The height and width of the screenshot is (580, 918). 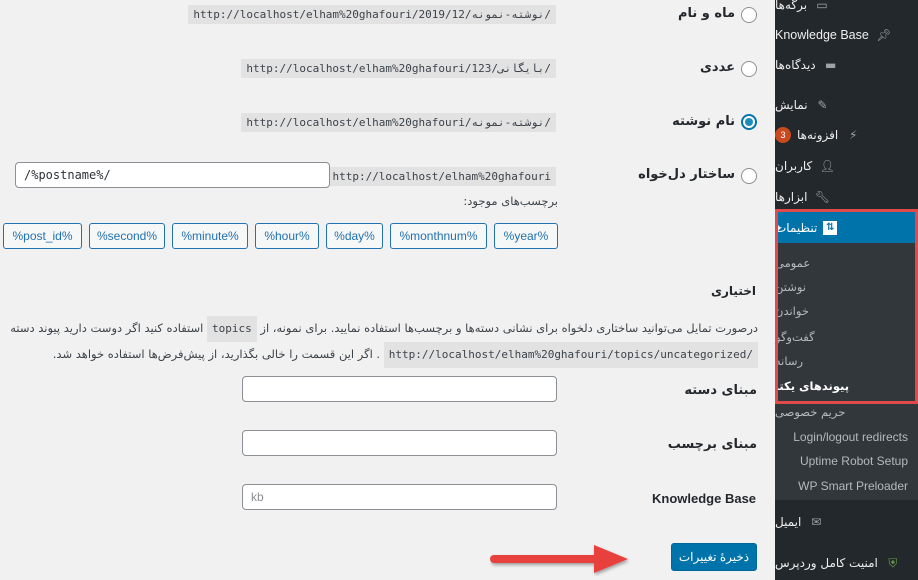 What do you see at coordinates (822, 105) in the screenshot?
I see `brush-icon: ✎` at bounding box center [822, 105].